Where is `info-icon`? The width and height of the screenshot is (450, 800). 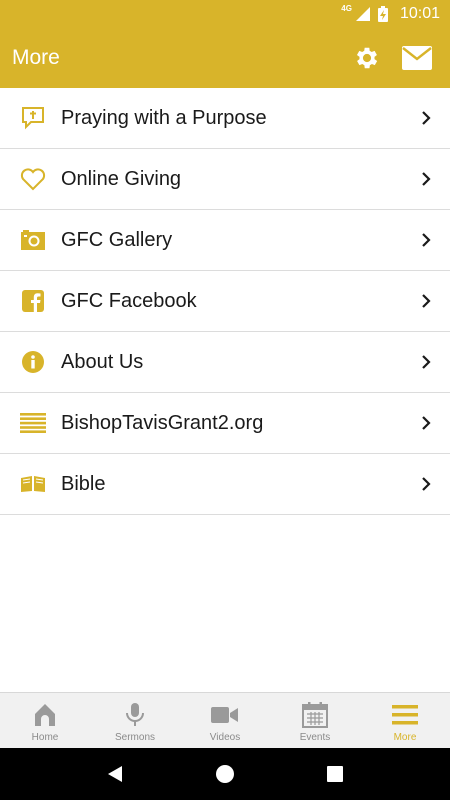 info-icon is located at coordinates (33, 362).